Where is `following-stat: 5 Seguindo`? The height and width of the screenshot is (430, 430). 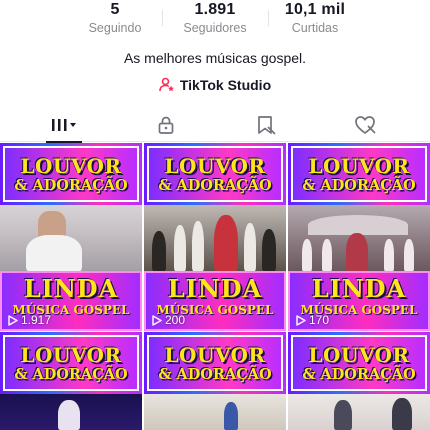 following-stat: 5 Seguindo is located at coordinates (115, 18).